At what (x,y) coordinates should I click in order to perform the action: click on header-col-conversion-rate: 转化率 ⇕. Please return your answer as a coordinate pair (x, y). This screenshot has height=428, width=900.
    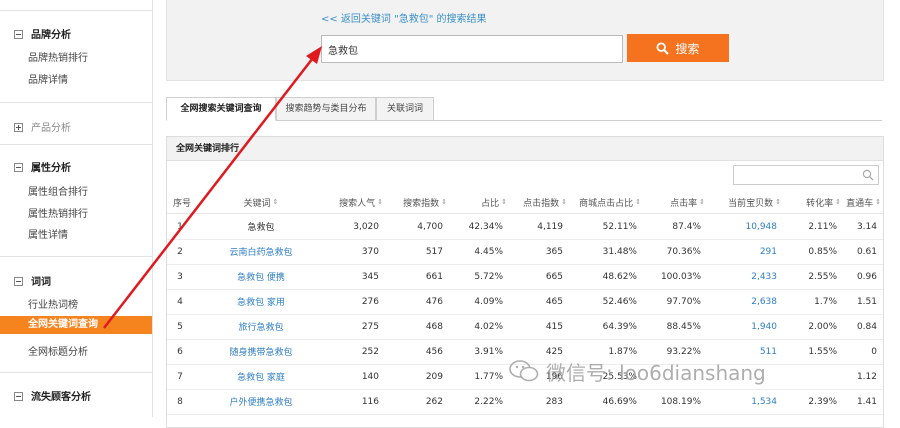
    Looking at the image, I should click on (811, 202).